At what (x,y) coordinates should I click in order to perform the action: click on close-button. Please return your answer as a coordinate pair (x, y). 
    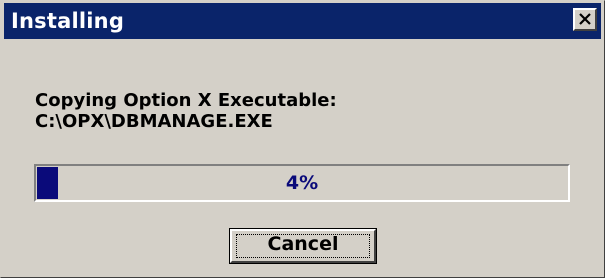
    Looking at the image, I should click on (585, 19).